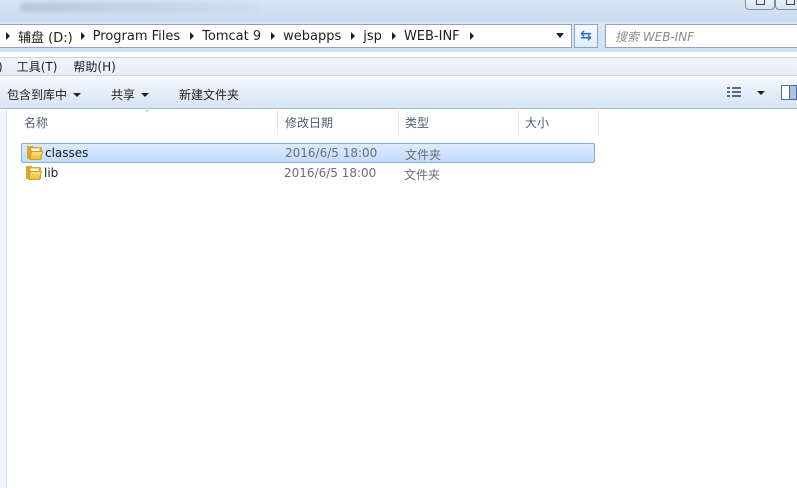 The image size is (797, 488). What do you see at coordinates (37, 66) in the screenshot?
I see `menu-item-tools: 工具(T)` at bounding box center [37, 66].